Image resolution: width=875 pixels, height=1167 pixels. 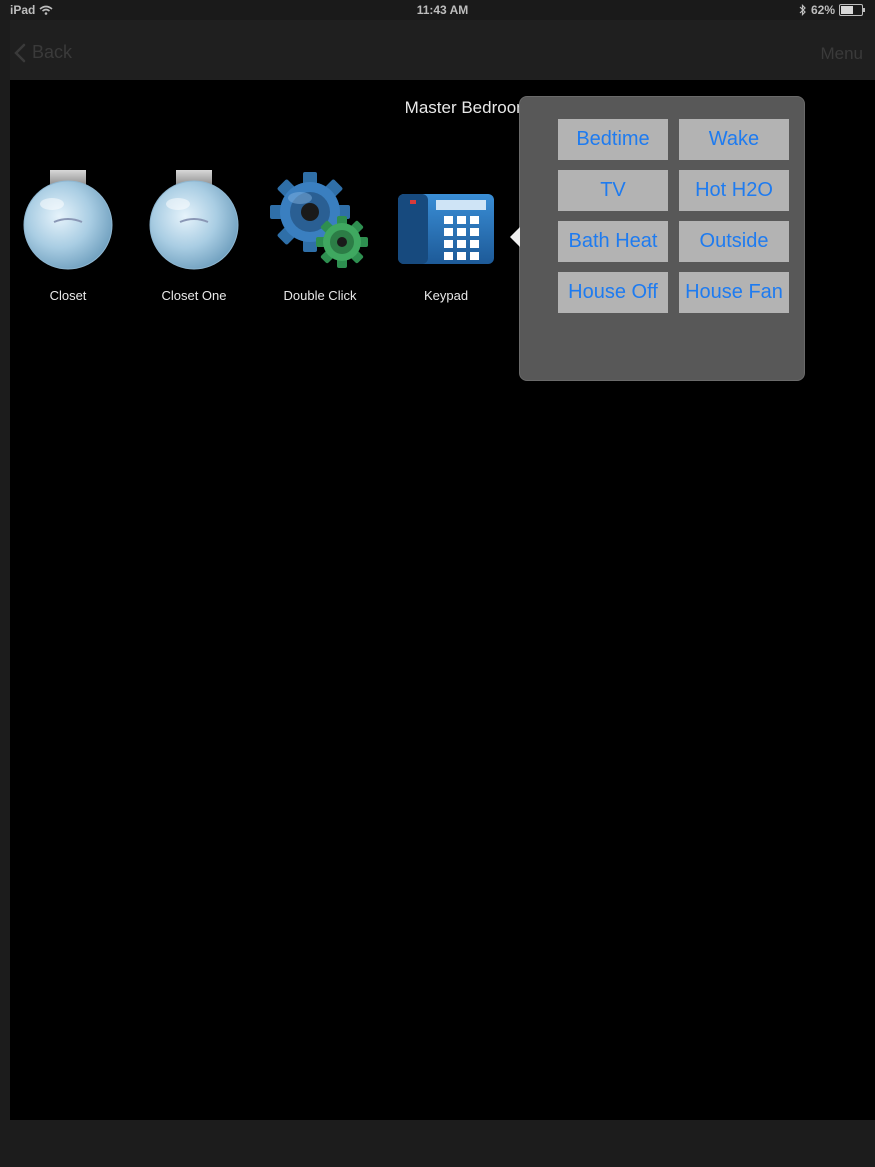 I want to click on device-closet-one: Closet One, so click(x=194, y=231).